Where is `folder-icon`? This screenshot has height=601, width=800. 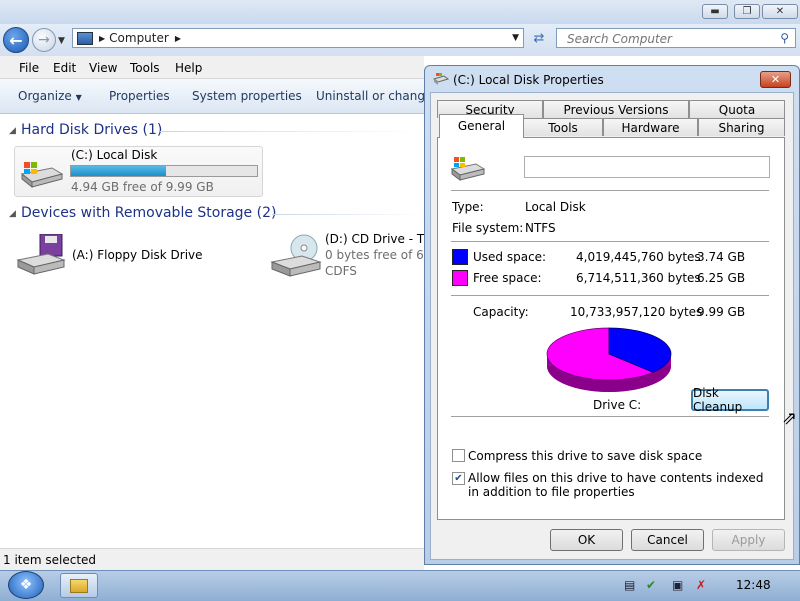
folder-icon is located at coordinates (79, 585).